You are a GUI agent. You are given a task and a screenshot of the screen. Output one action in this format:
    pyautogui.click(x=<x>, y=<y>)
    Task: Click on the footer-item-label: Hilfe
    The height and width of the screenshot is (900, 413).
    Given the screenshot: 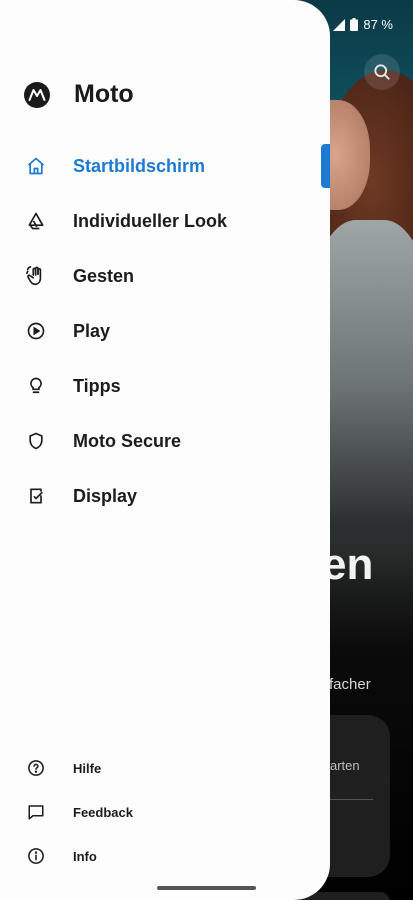 What is the action you would take?
    pyautogui.click(x=87, y=768)
    